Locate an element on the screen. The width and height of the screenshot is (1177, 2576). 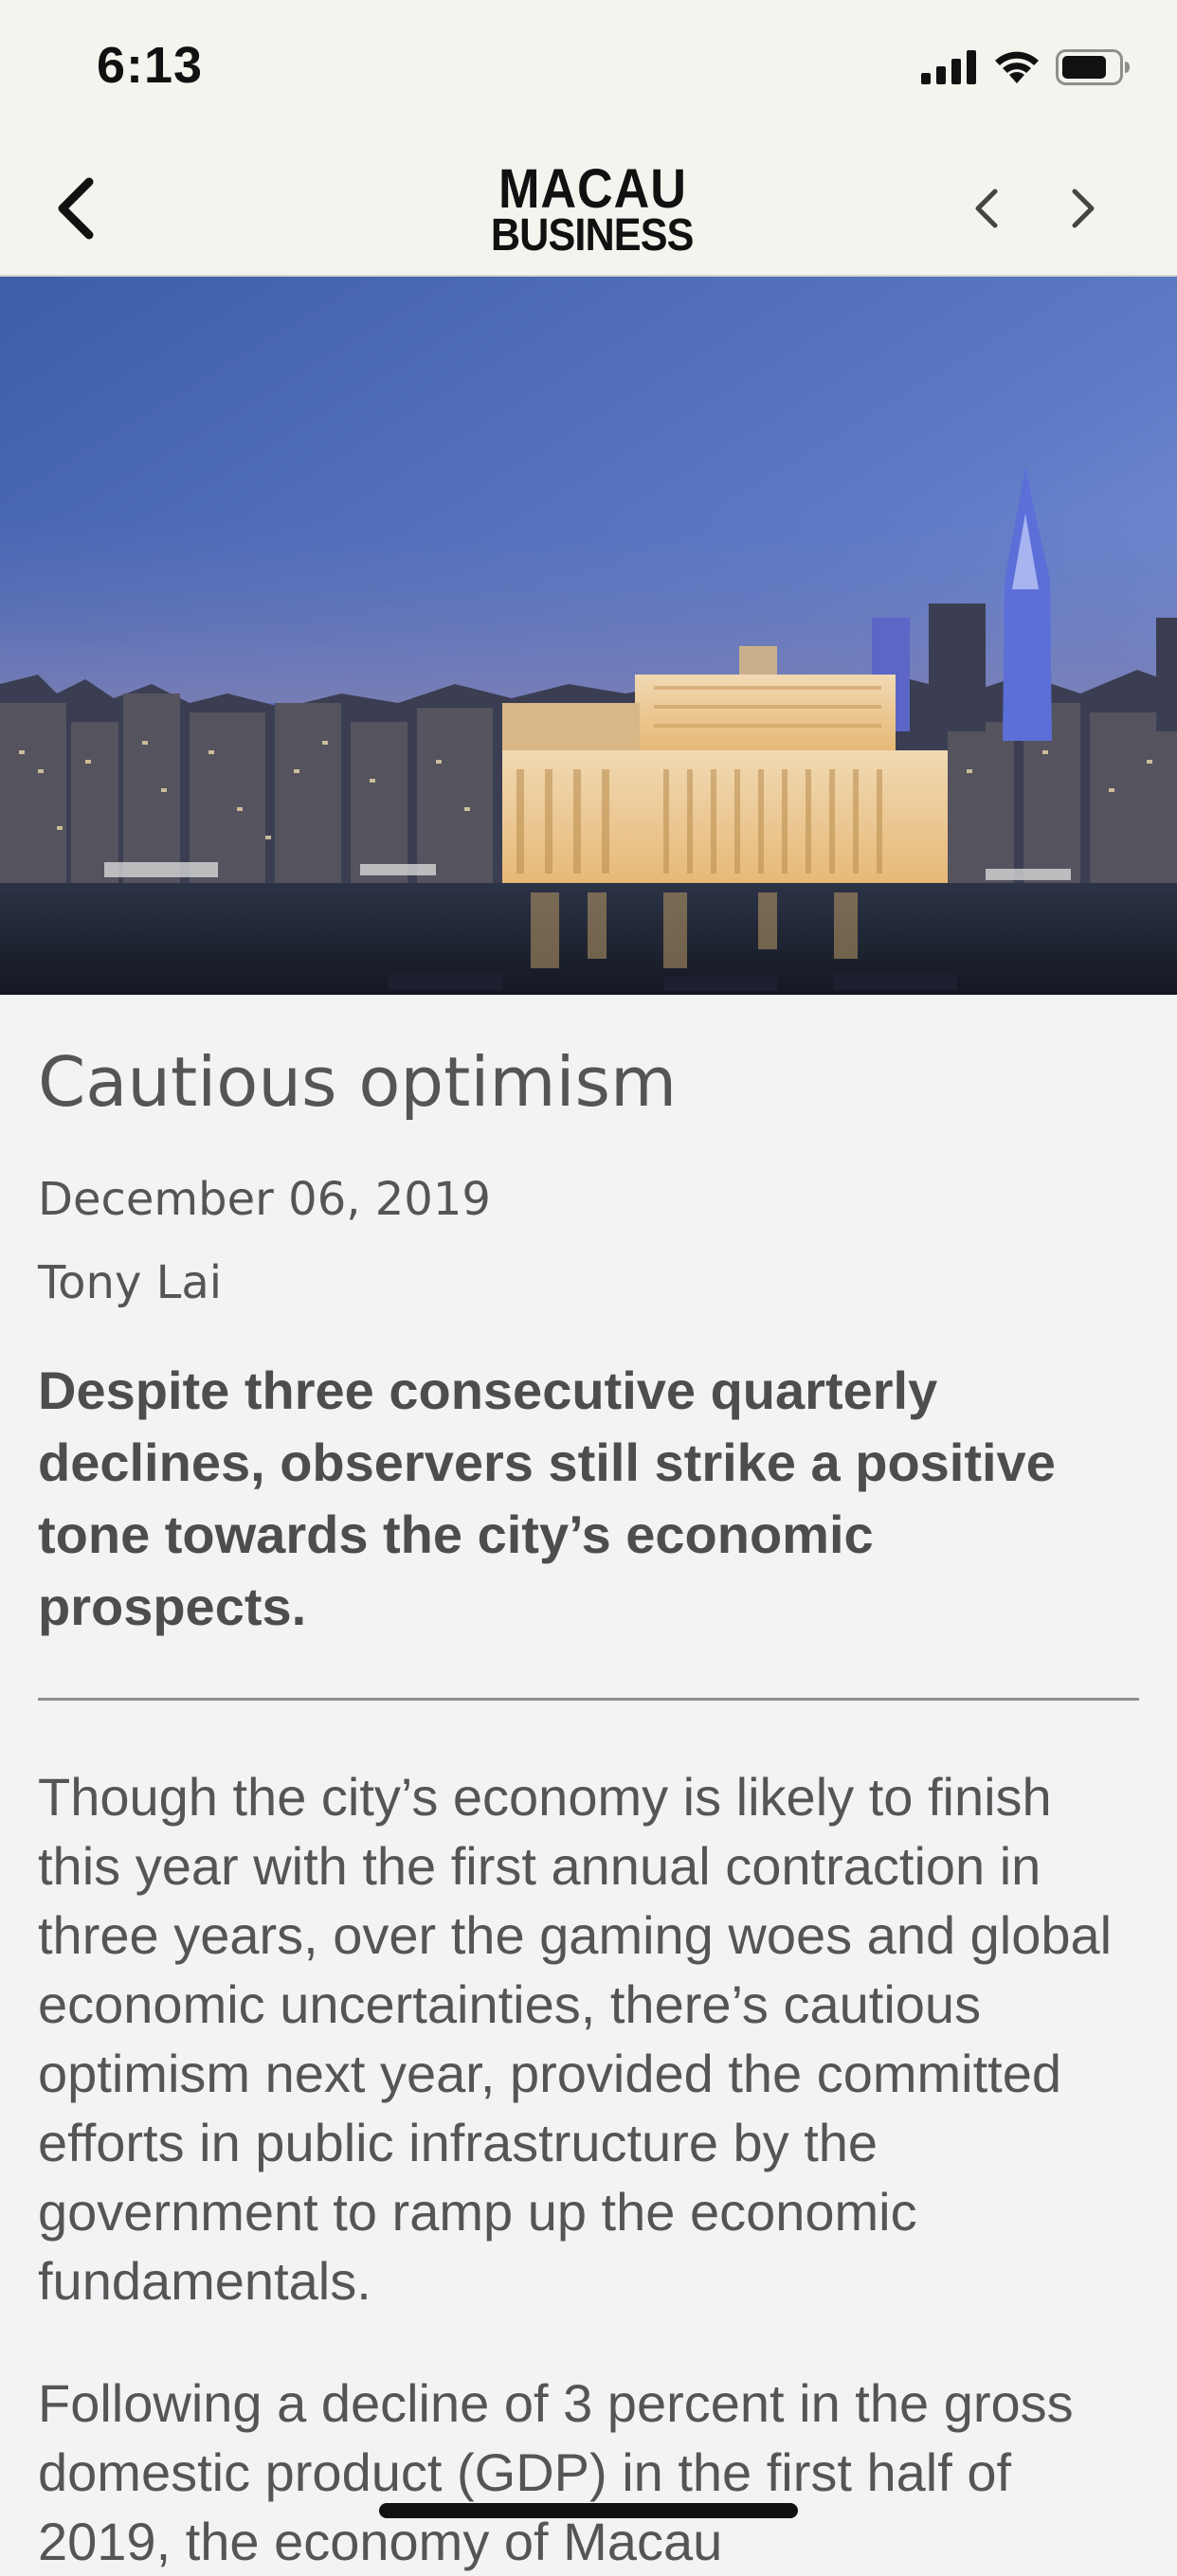
back-button is located at coordinates (77, 208).